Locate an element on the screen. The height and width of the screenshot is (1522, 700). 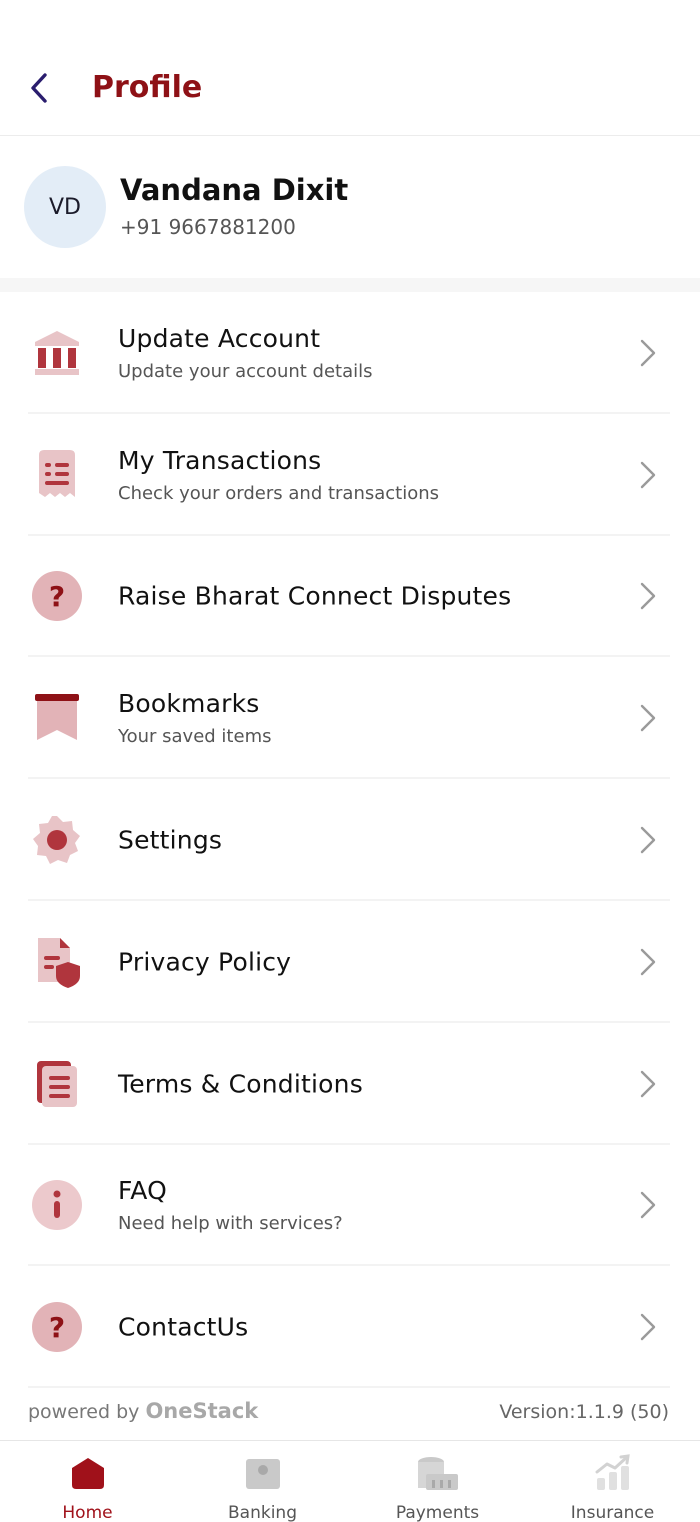
insurance-icon is located at coordinates (613, 1473).